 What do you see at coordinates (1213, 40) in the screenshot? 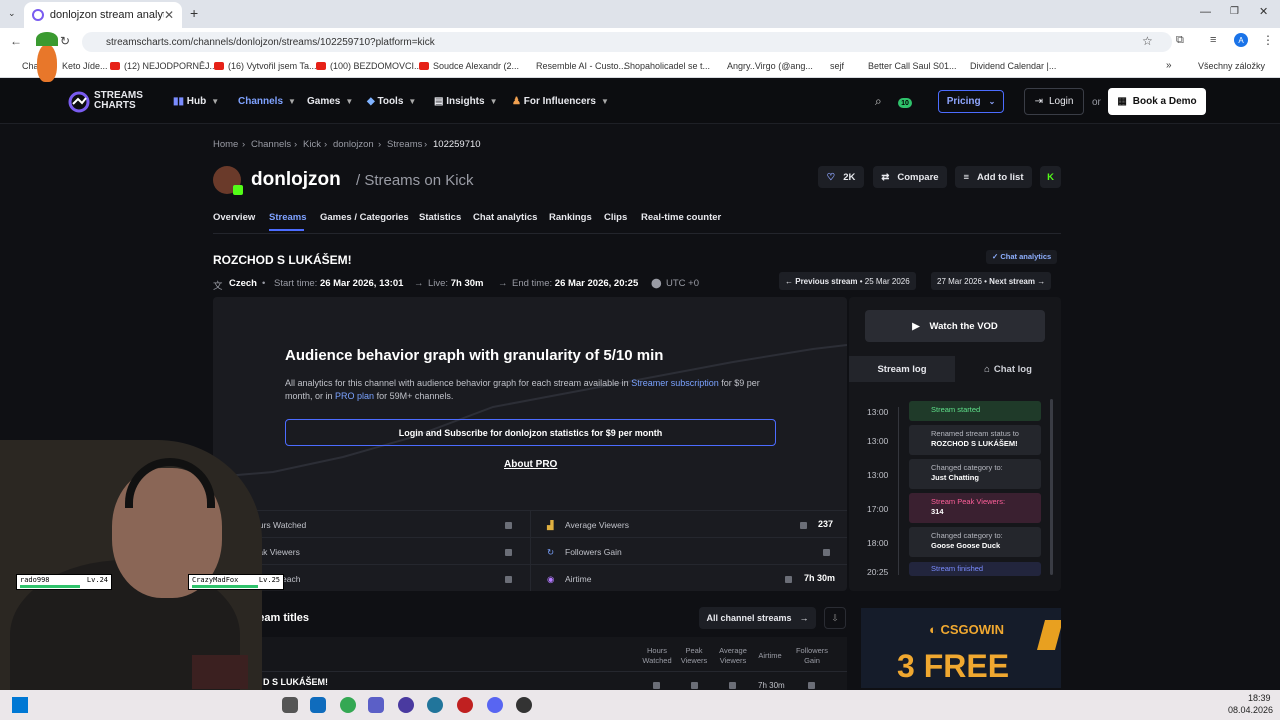
I see `media-icon: ≡` at bounding box center [1213, 40].